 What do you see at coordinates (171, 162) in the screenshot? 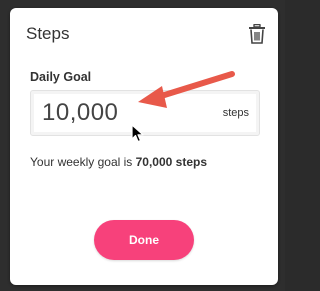
I see `weekly-goal-value: 70,000 steps` at bounding box center [171, 162].